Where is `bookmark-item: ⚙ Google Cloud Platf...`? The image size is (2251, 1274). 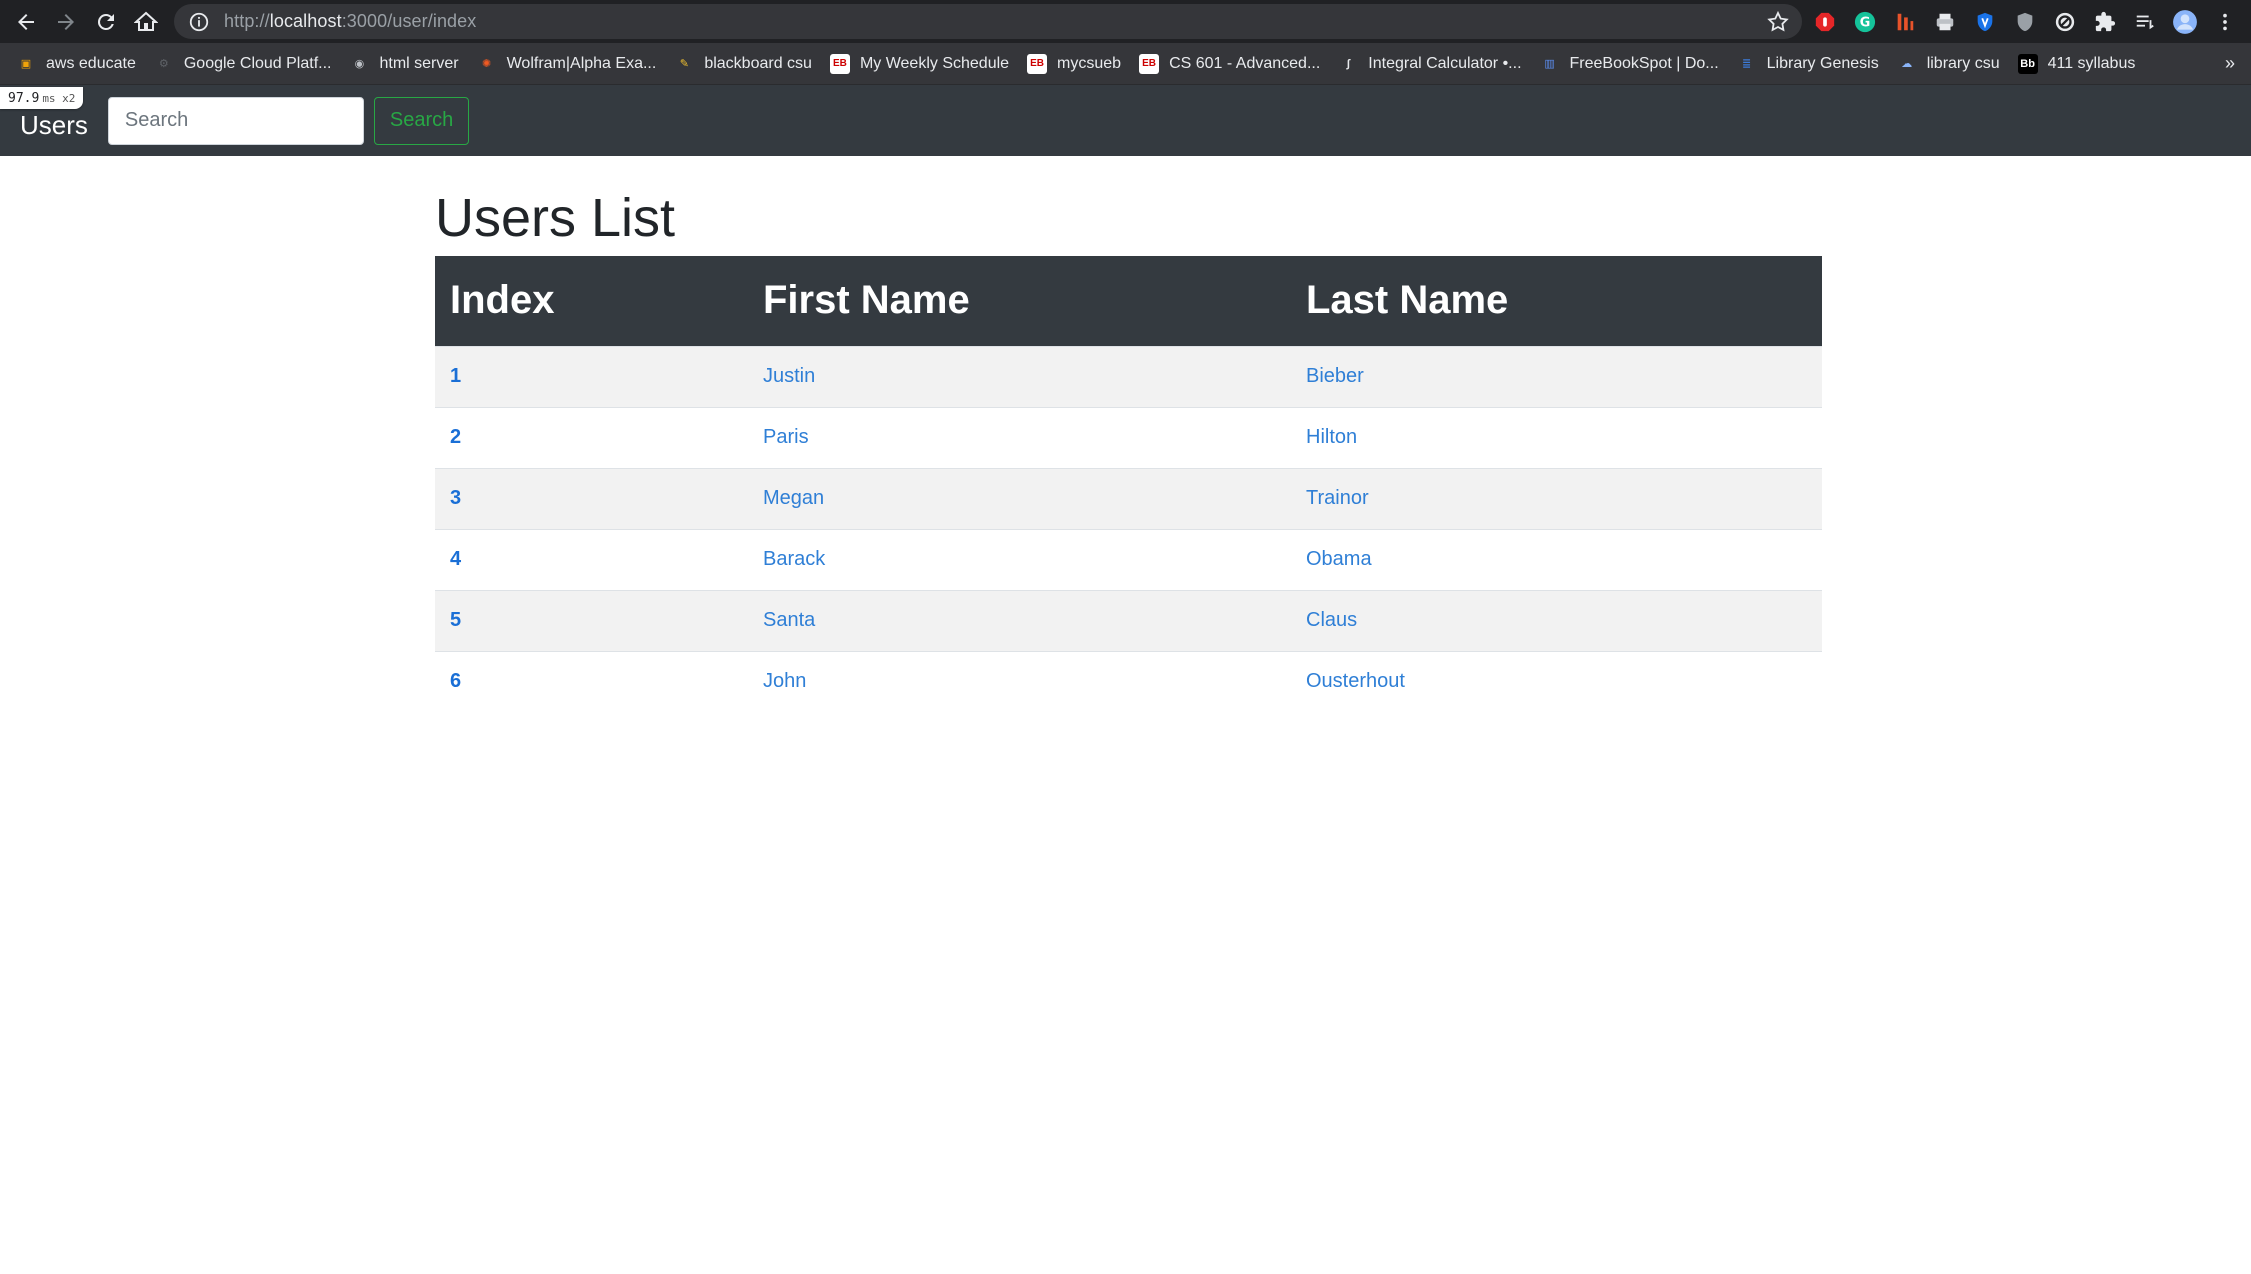 bookmark-item: ⚙ Google Cloud Platf... is located at coordinates (243, 64).